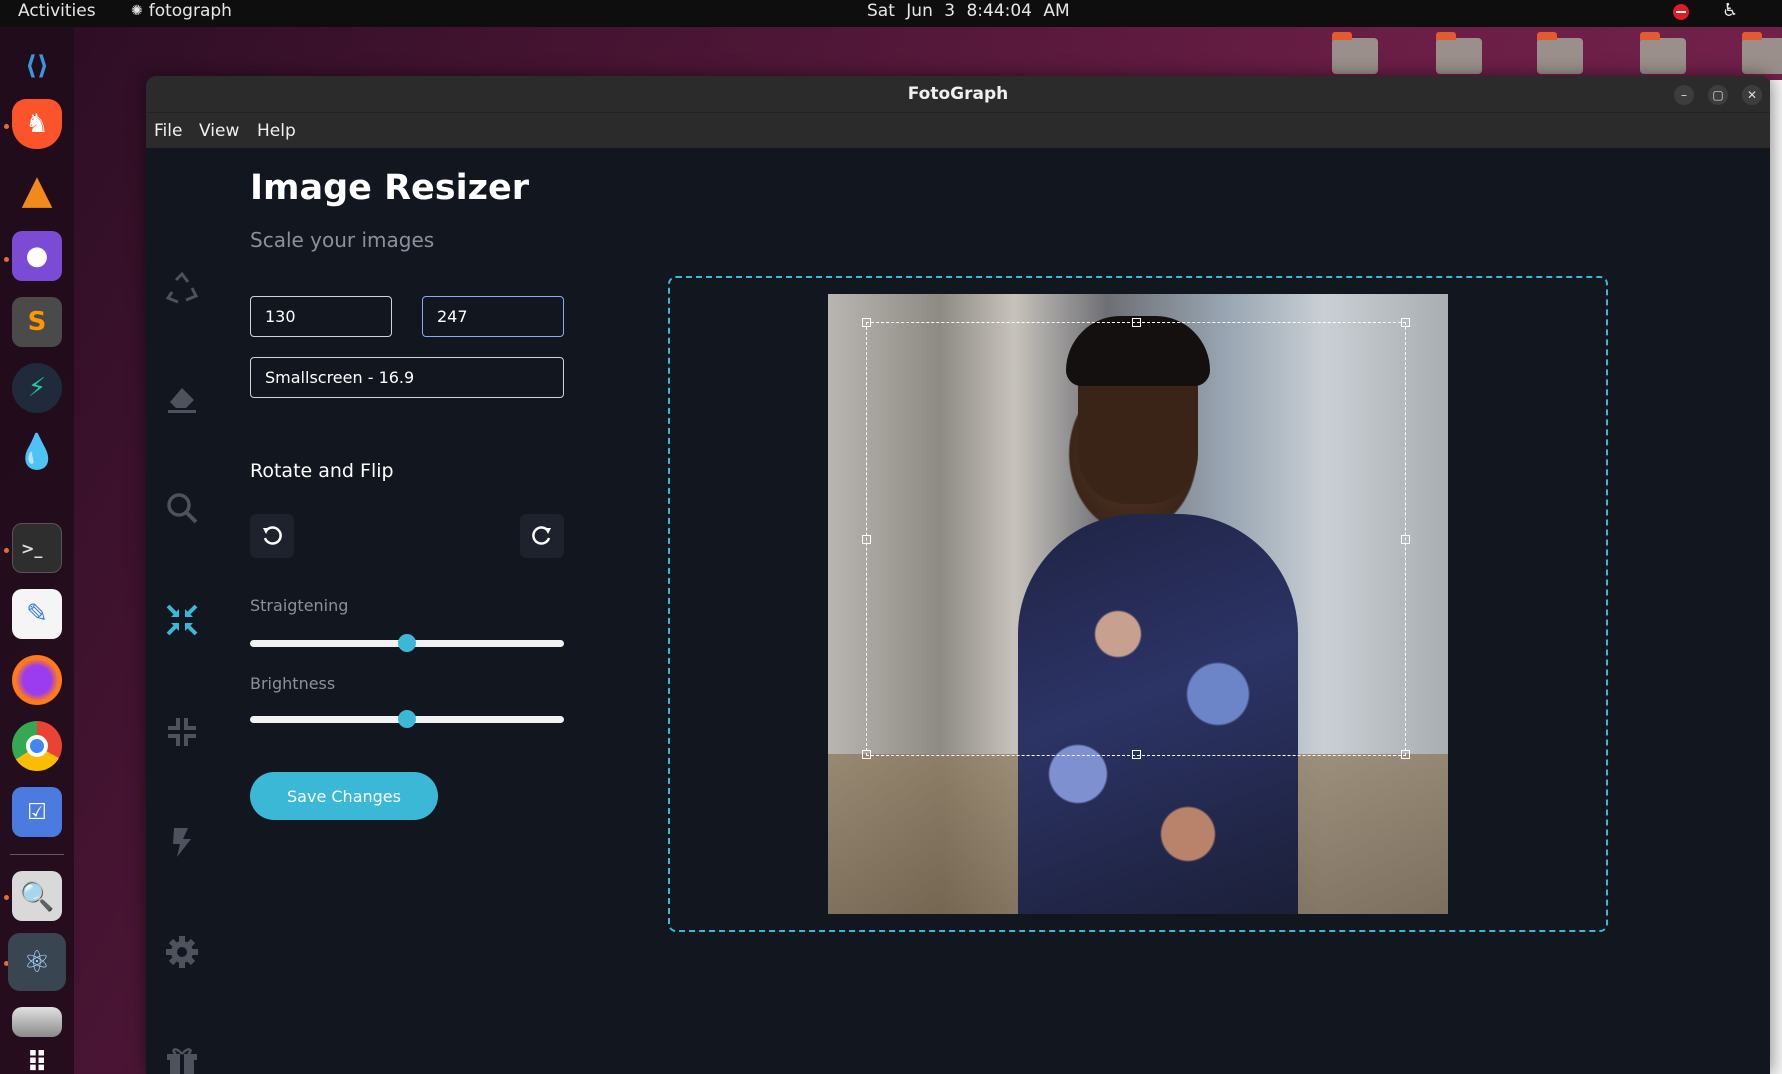  What do you see at coordinates (37, 680) in the screenshot?
I see `firefox-icon` at bounding box center [37, 680].